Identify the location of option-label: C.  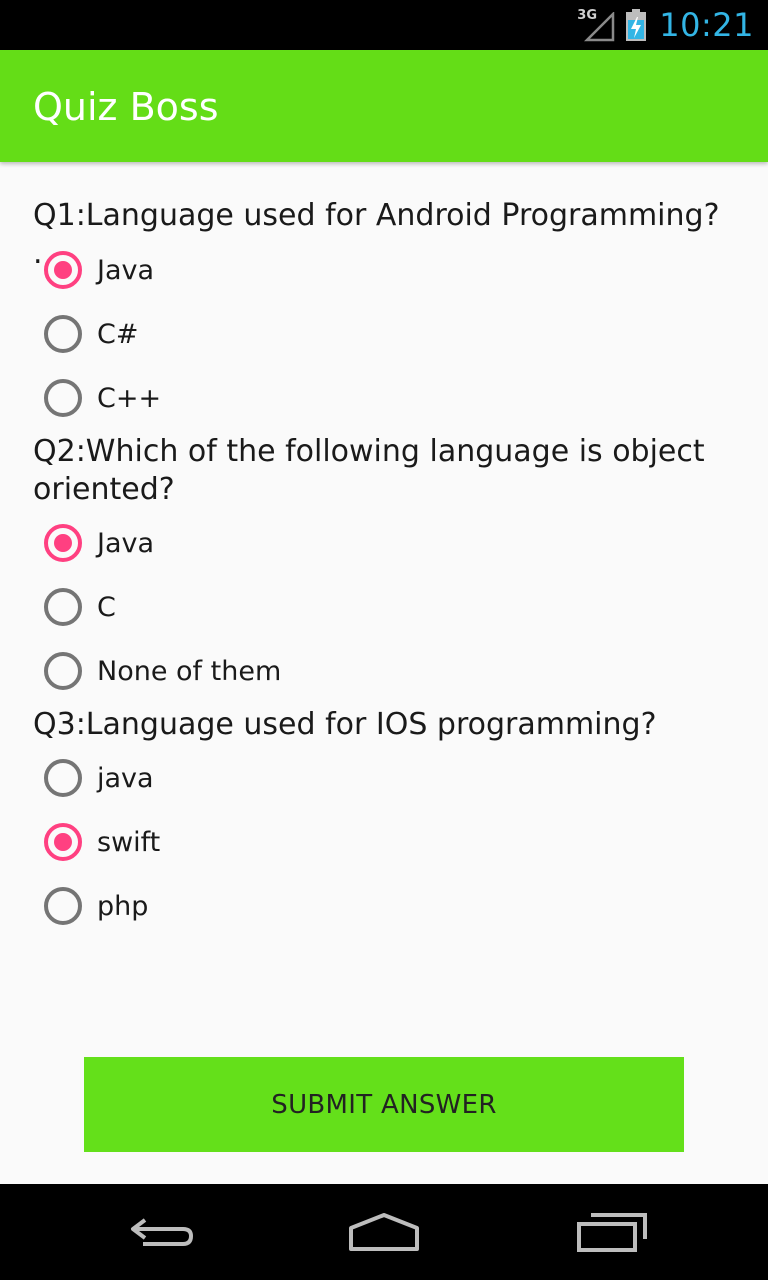
(106, 607).